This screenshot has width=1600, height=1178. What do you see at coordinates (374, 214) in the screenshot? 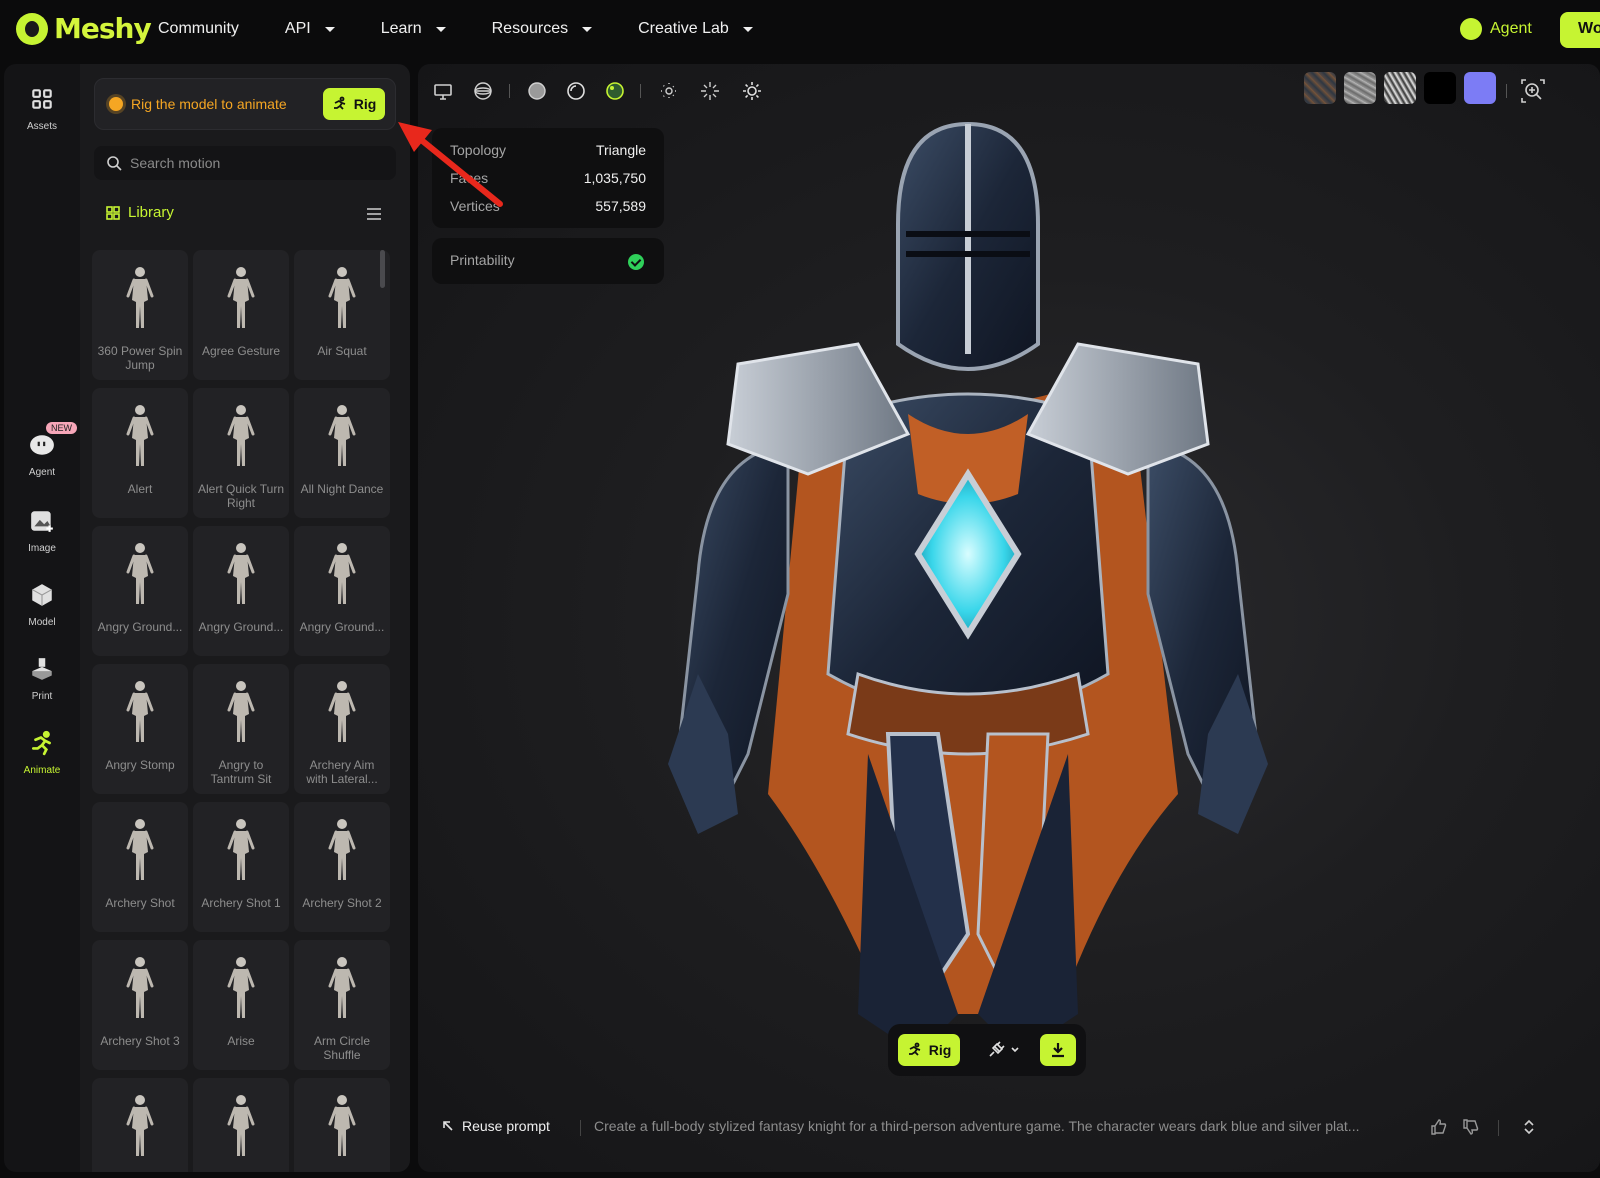
I see `list-menu-icon` at bounding box center [374, 214].